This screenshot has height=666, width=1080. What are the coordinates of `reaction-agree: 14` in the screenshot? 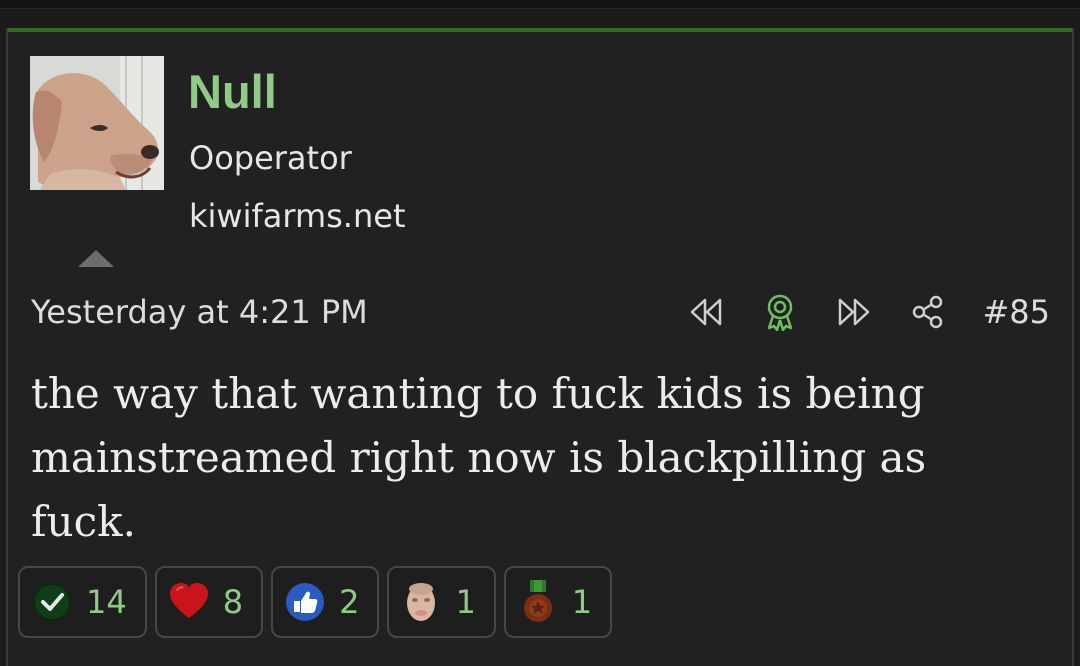 It's located at (82, 602).